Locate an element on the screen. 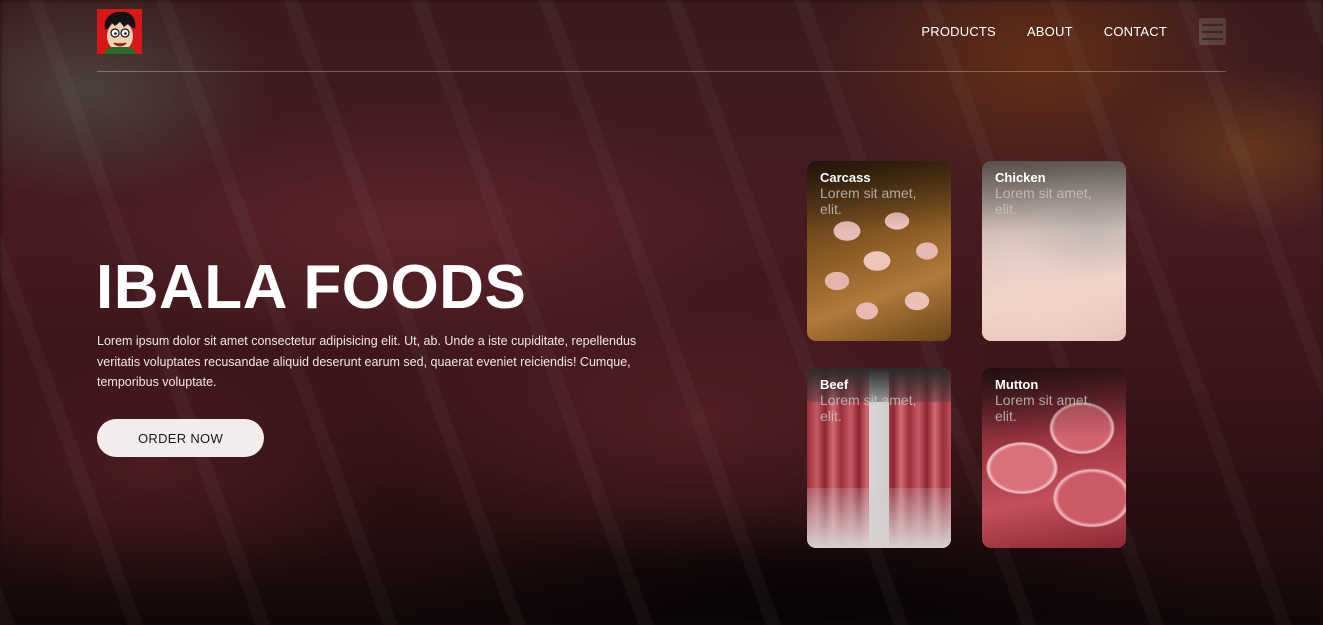 Image resolution: width=1323 pixels, height=625 pixels. logo-graphic is located at coordinates (119, 31).